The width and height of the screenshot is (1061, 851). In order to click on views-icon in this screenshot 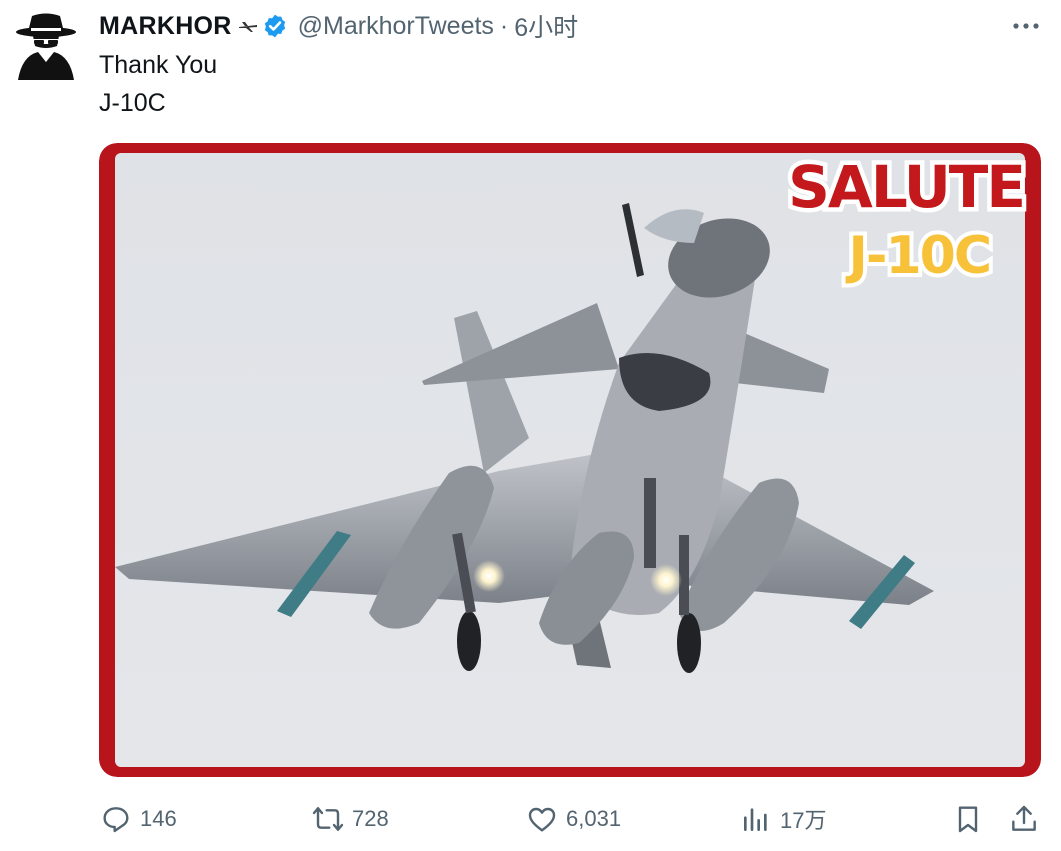, I will do `click(755, 819)`.